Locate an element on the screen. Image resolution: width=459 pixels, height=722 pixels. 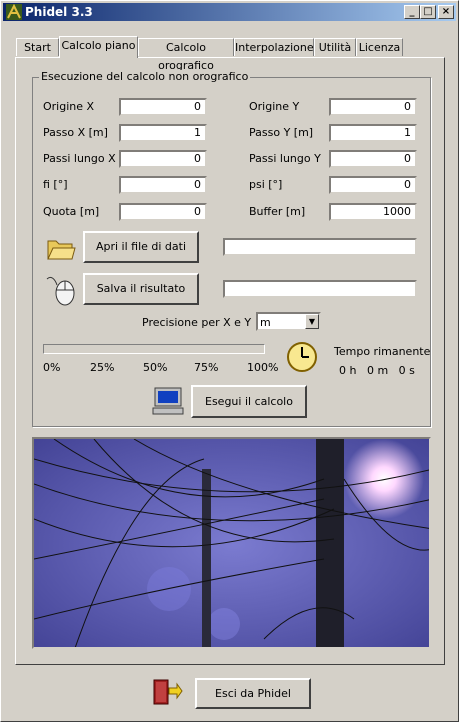
tab-licenza: Licenza is located at coordinates (379, 47).